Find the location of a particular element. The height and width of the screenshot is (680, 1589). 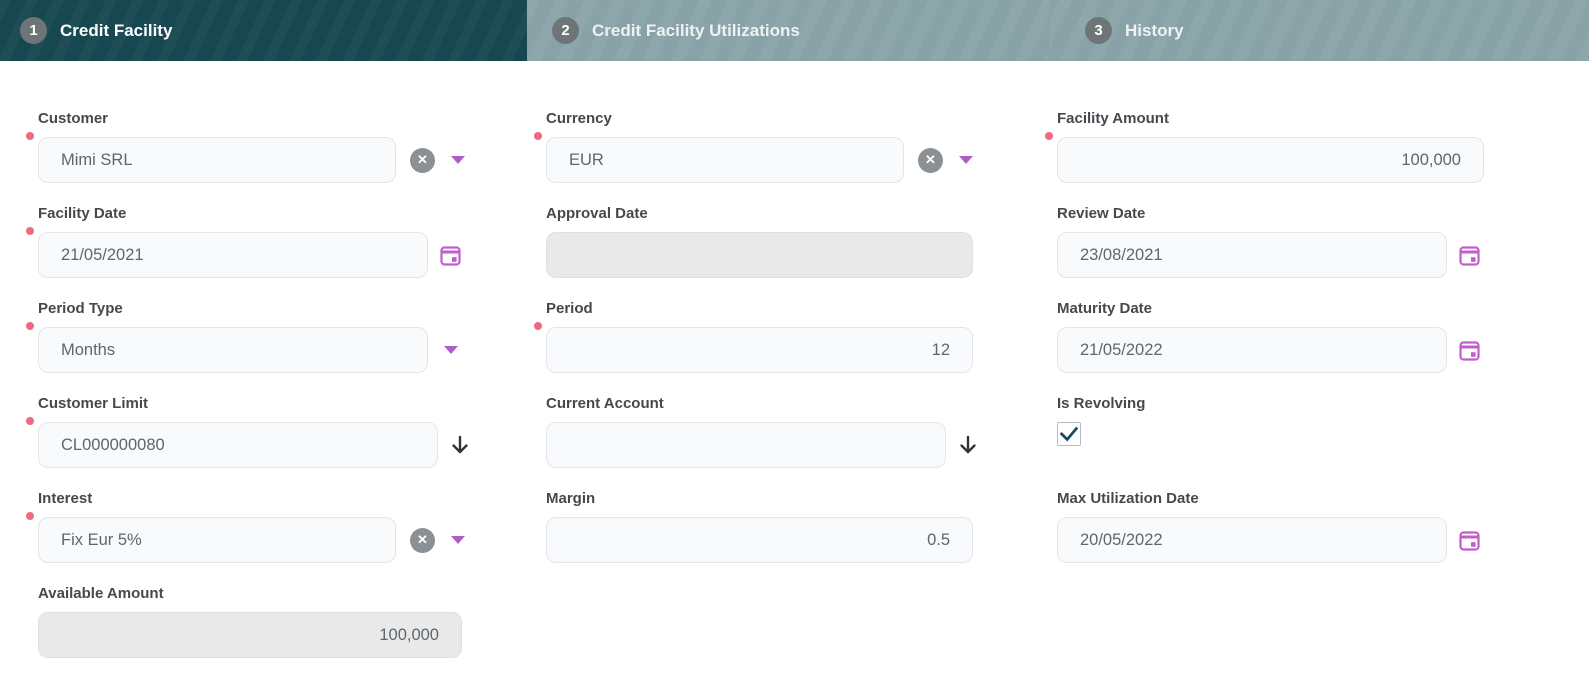

field-interest: Interest Fix Eur 5% ✕ is located at coordinates (286, 526).